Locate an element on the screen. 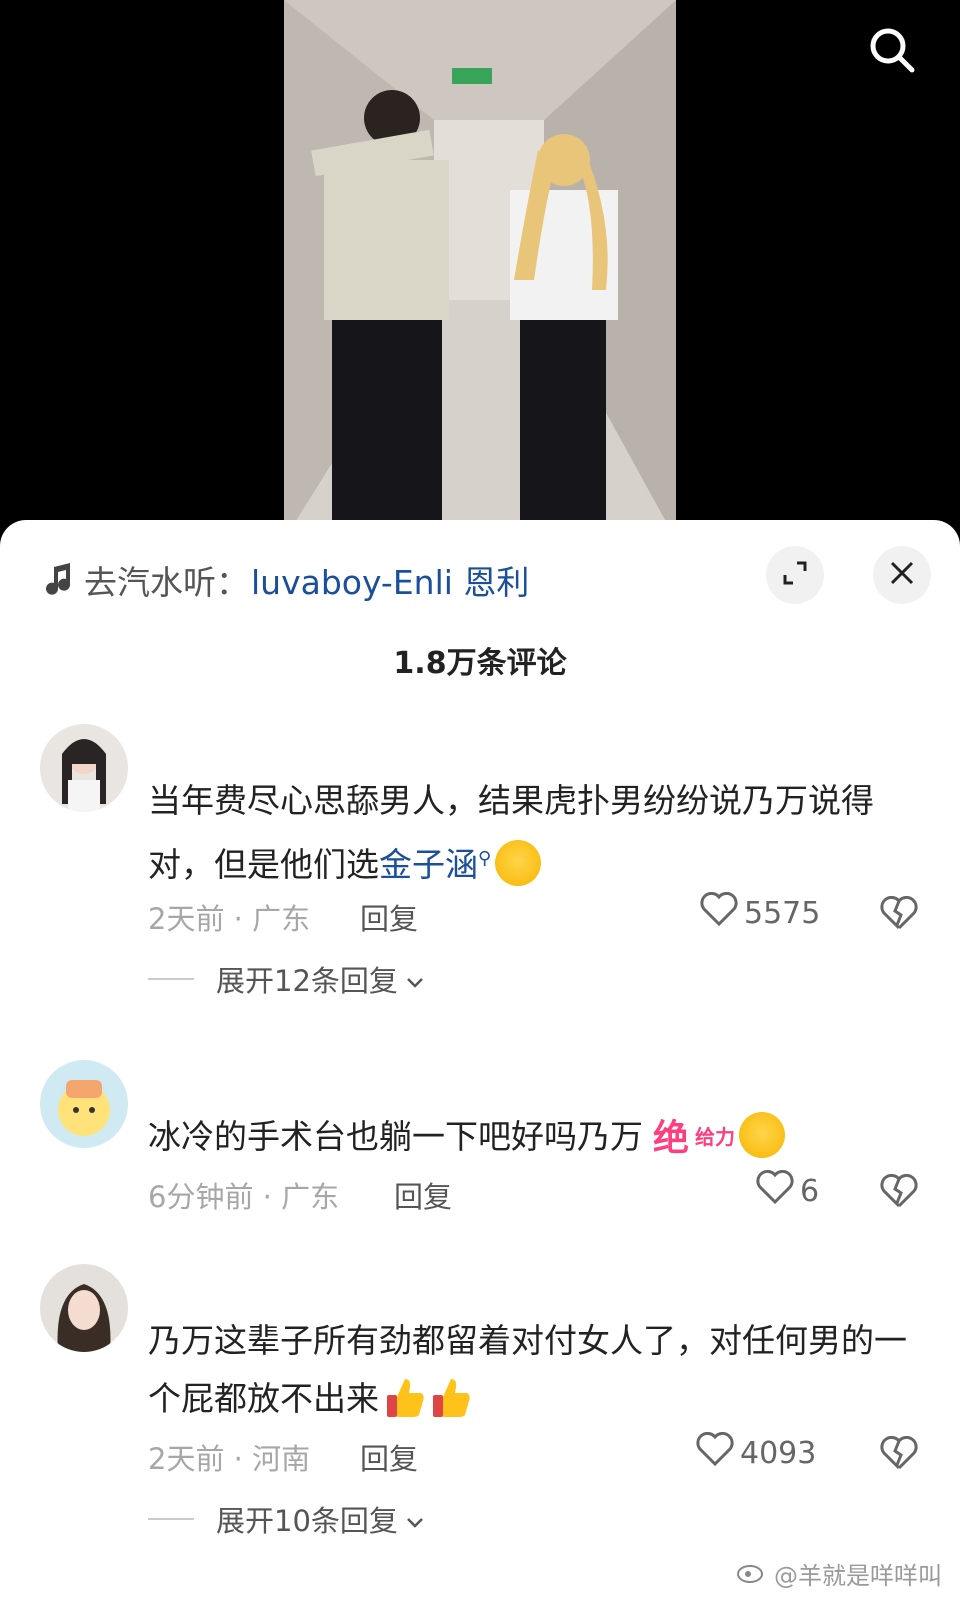 This screenshot has height=1601, width=960. video-frame is located at coordinates (480, 270).